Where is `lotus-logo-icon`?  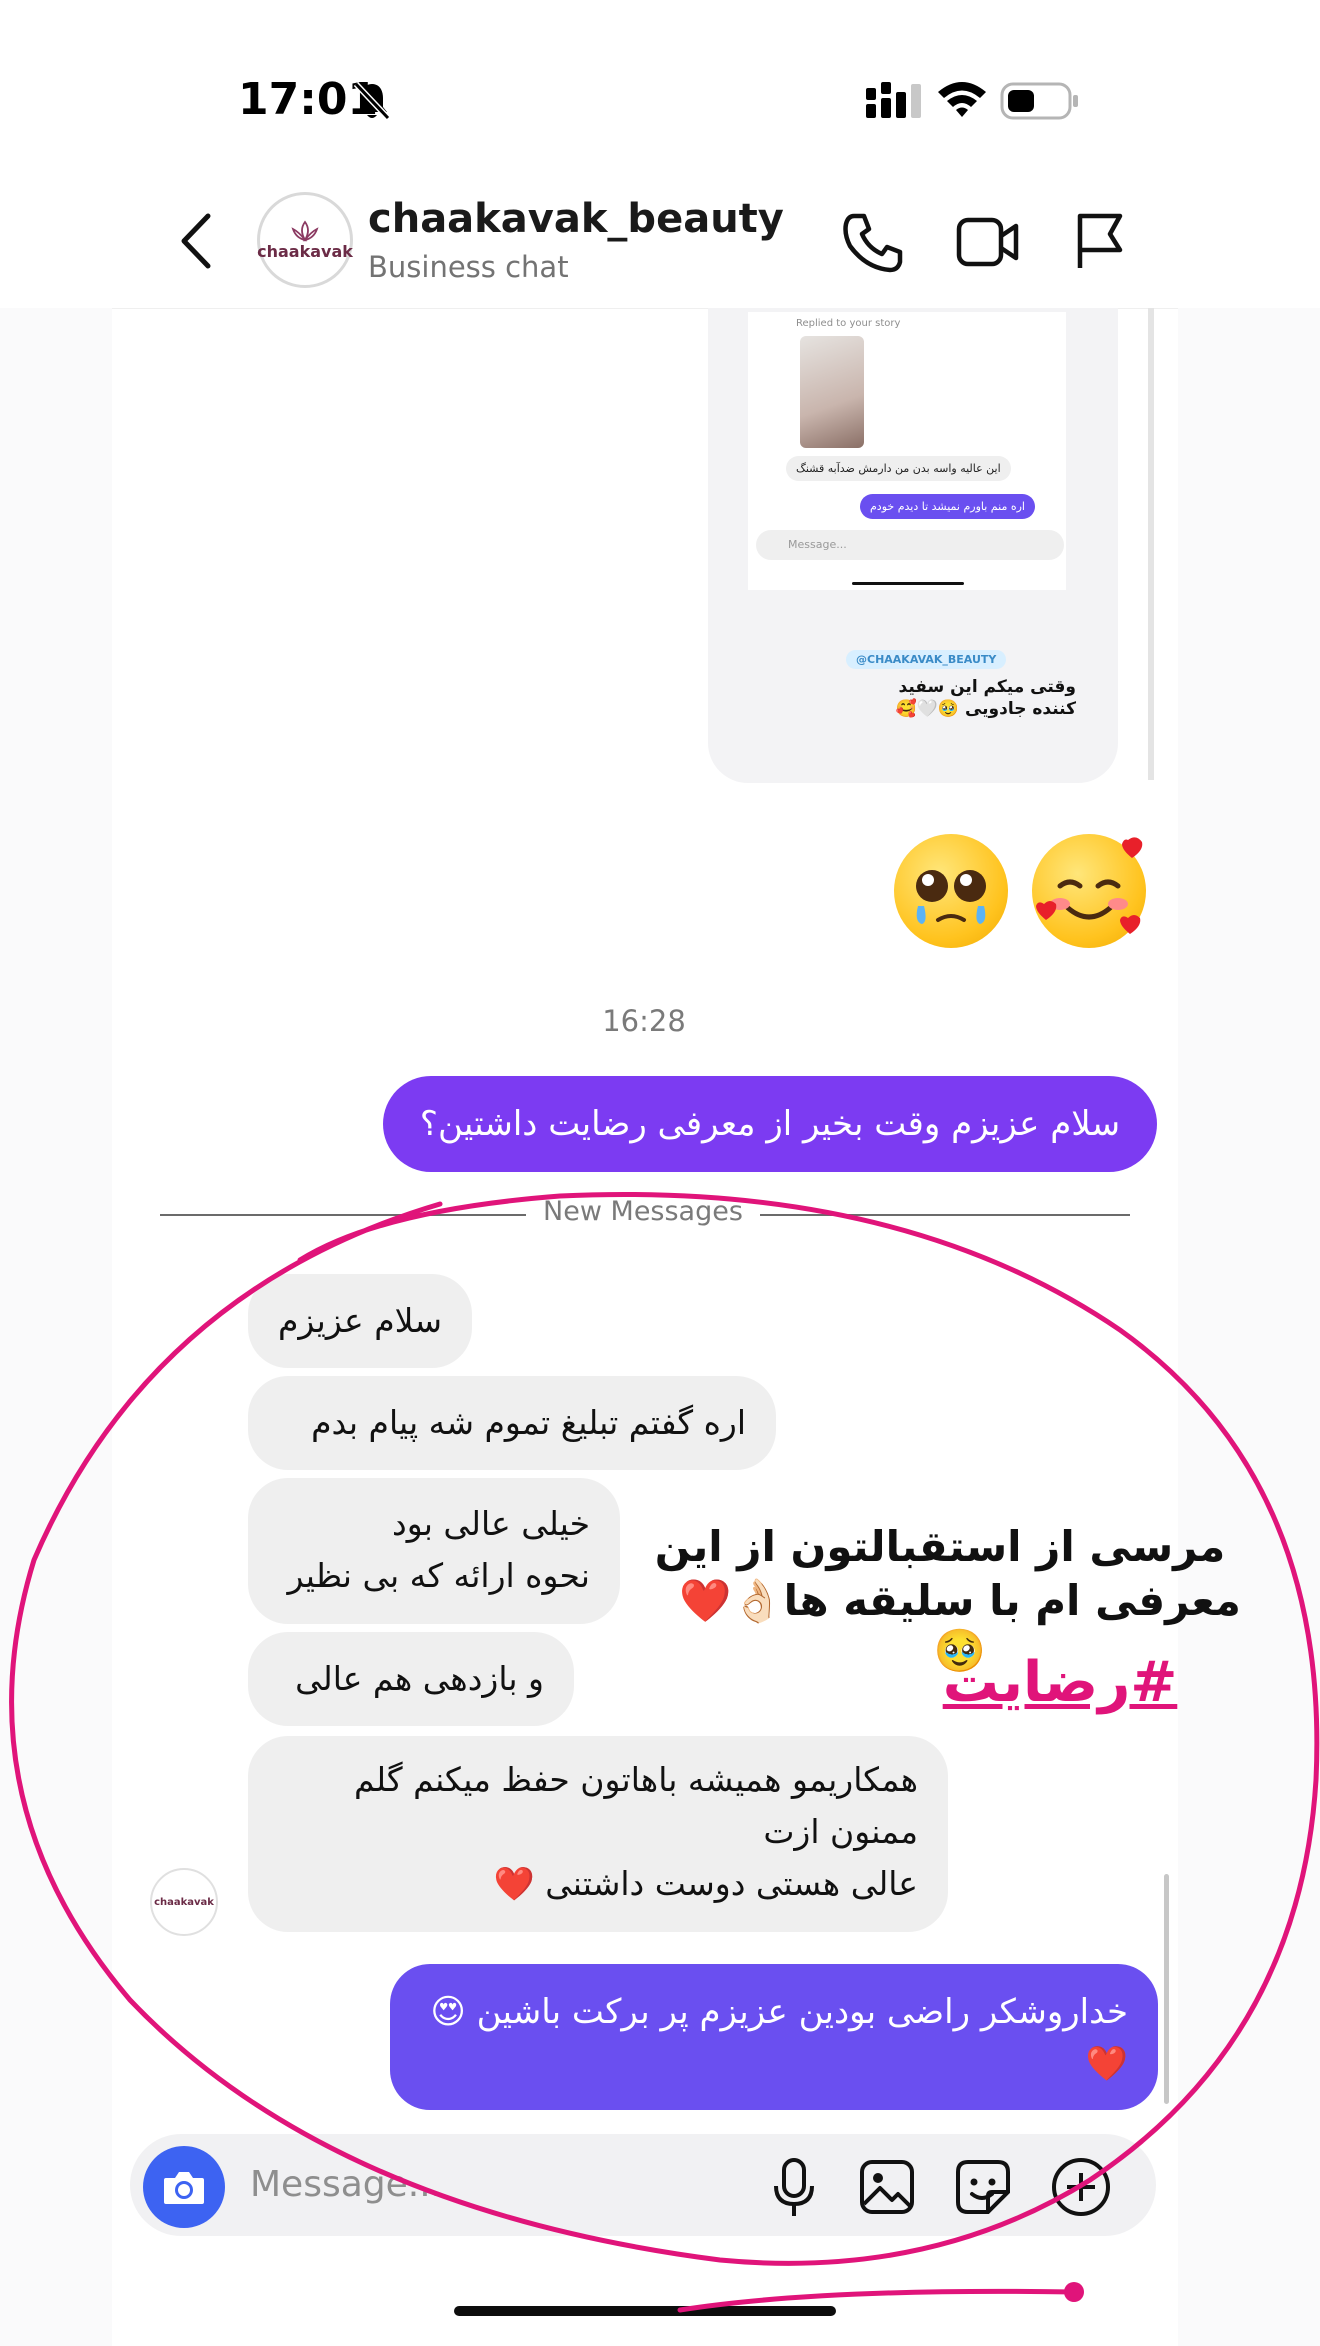
lotus-logo-icon is located at coordinates (305, 230).